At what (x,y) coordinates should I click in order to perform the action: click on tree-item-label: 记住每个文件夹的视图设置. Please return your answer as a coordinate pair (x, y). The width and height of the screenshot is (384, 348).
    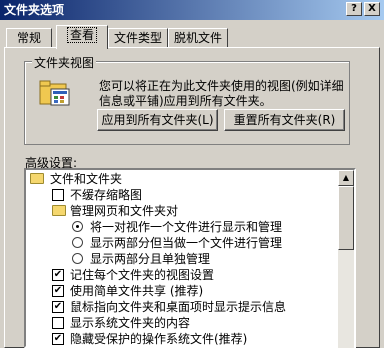
    Looking at the image, I should click on (142, 275).